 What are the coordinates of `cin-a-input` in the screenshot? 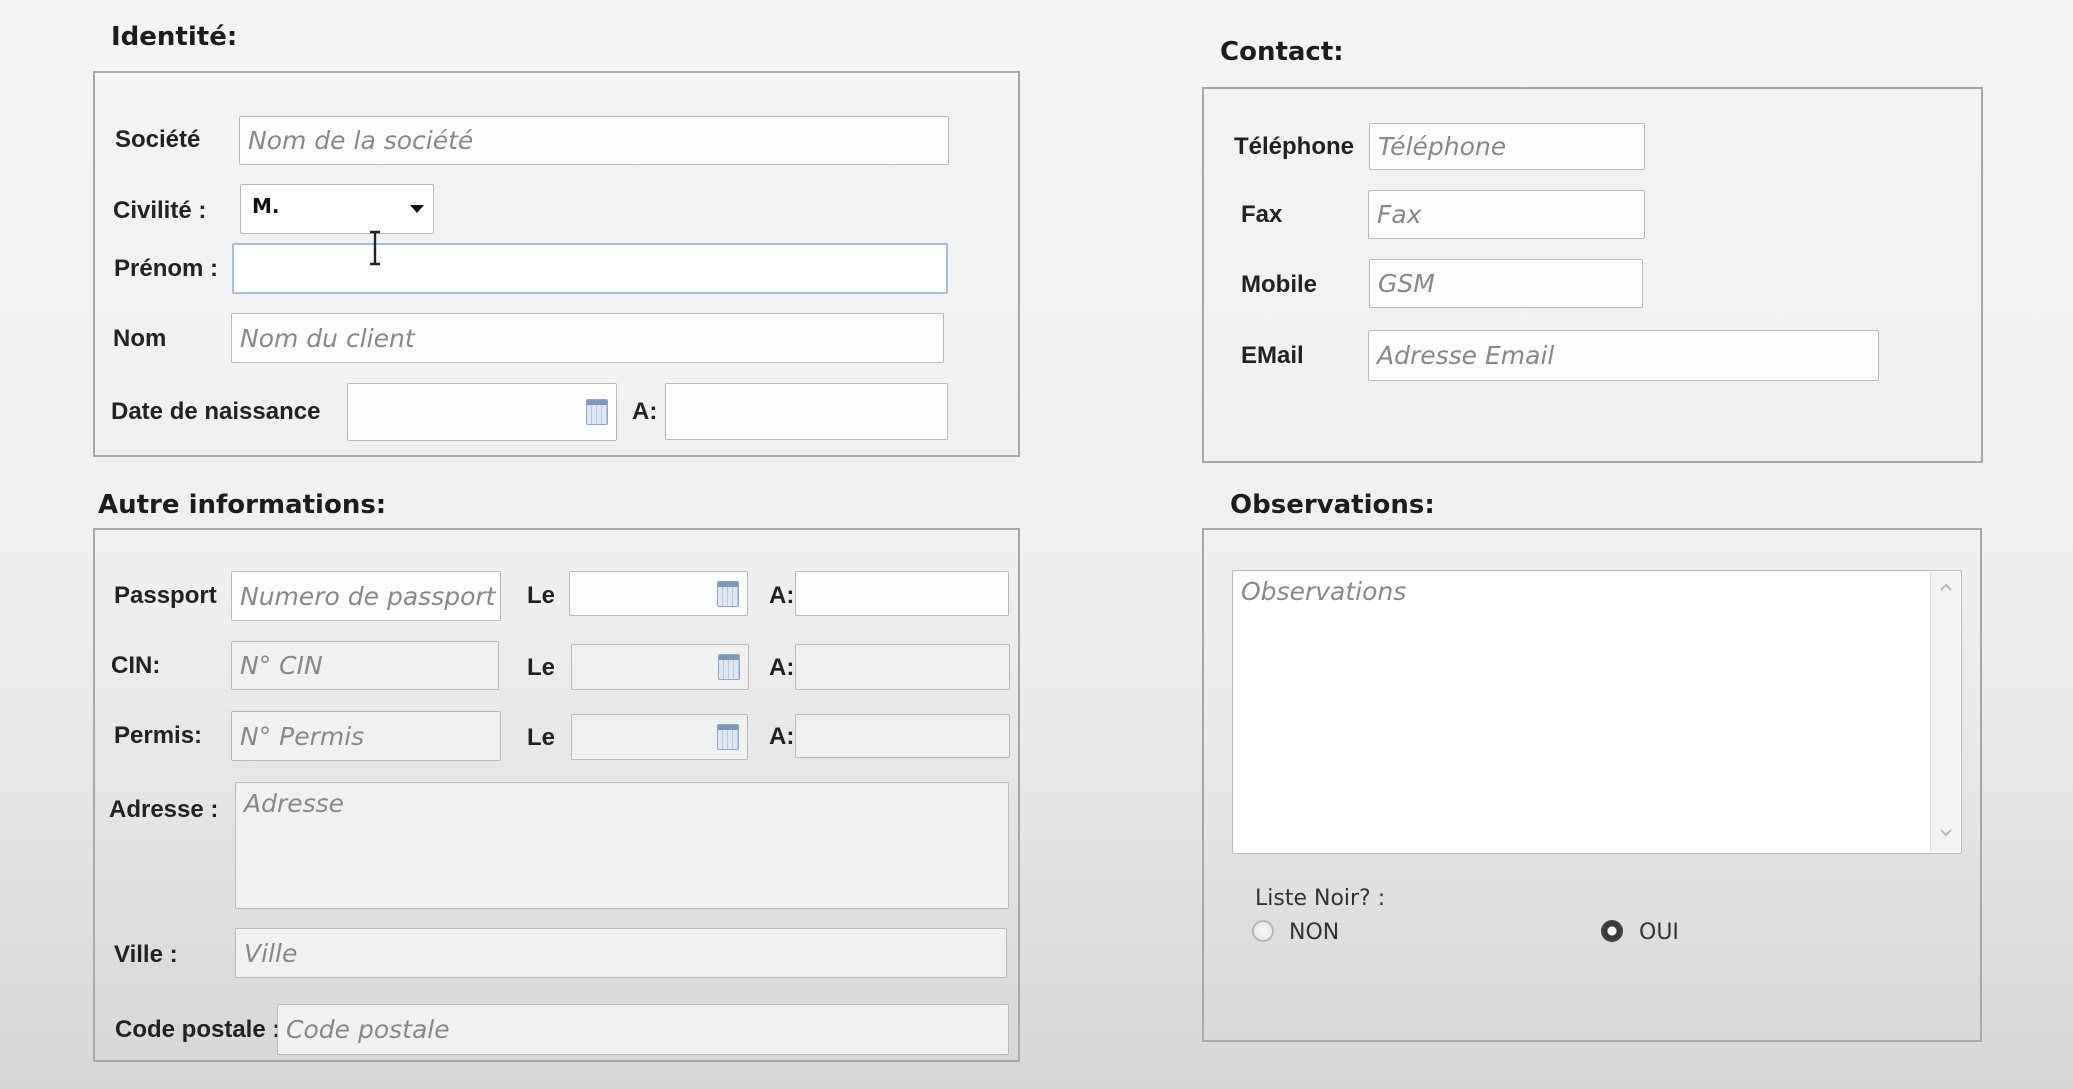 It's located at (902, 667).